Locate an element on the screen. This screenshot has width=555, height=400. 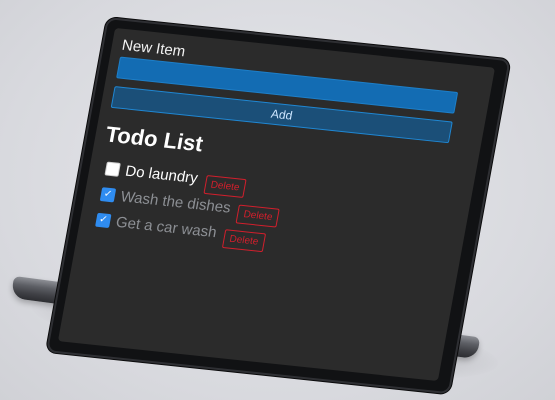
todo-item-text: Do laundry is located at coordinates (162, 174).